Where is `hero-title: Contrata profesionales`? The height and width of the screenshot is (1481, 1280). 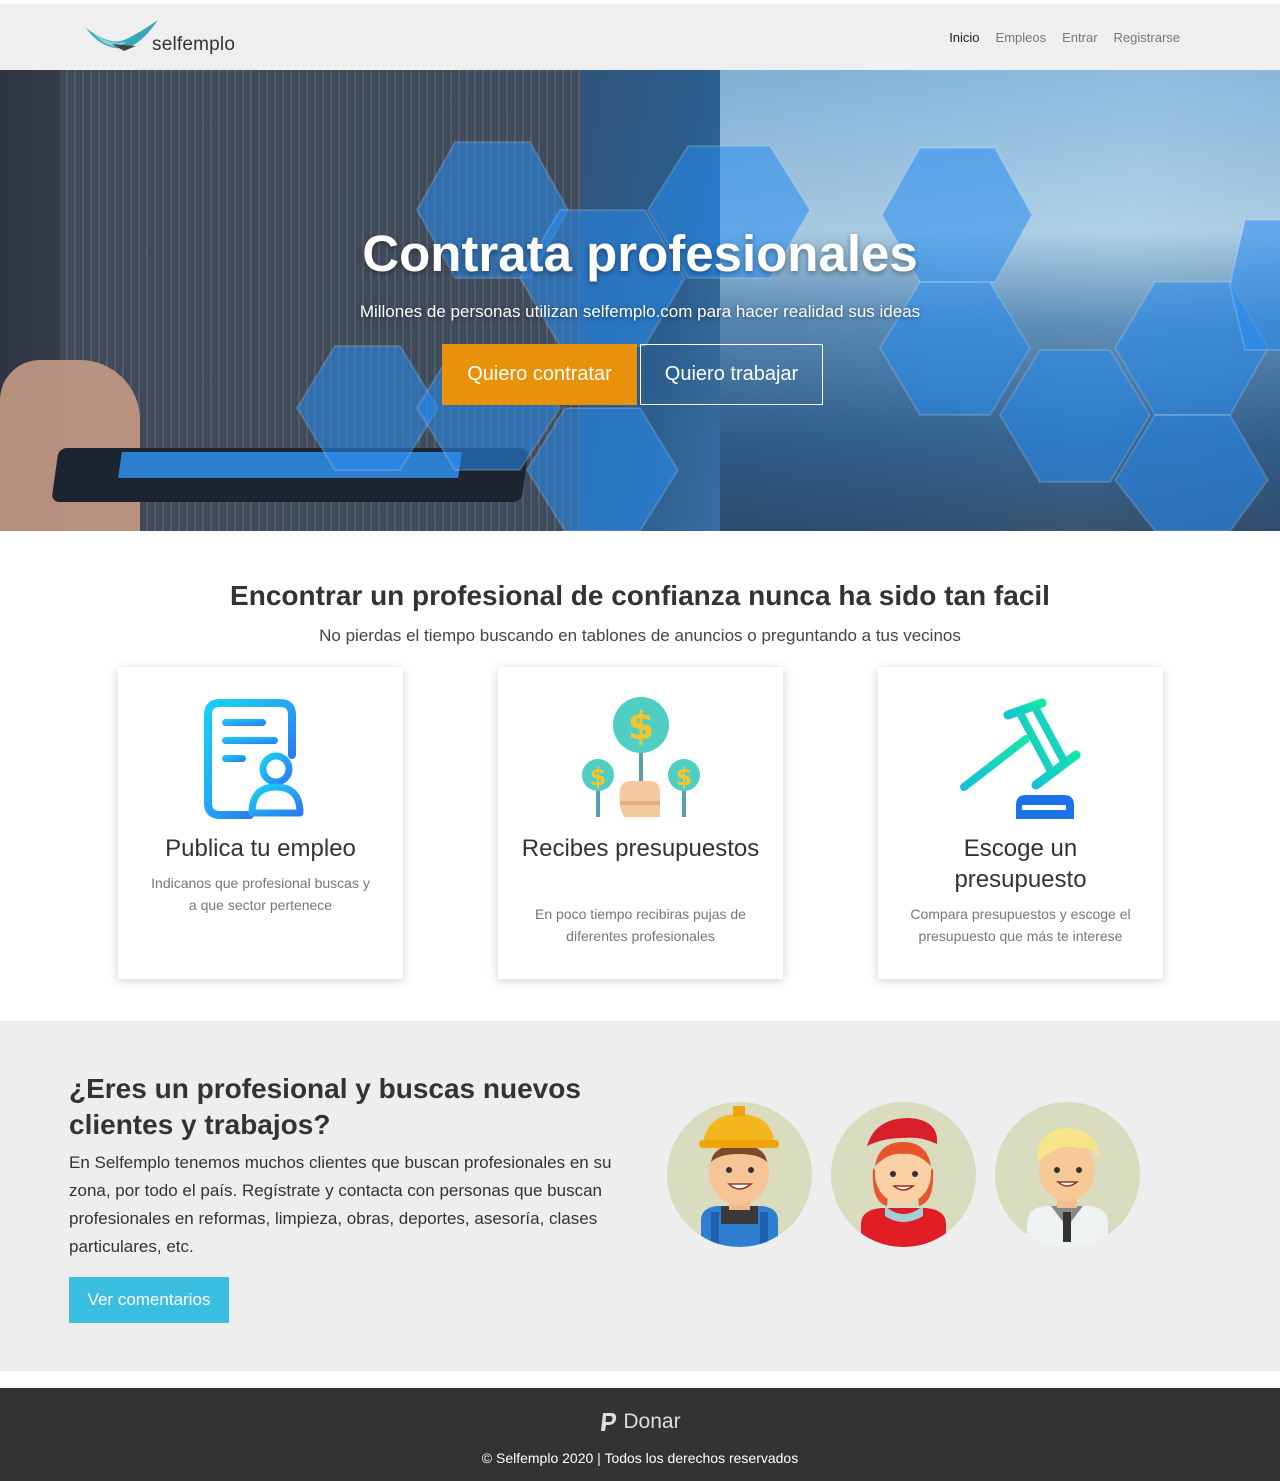 hero-title: Contrata profesionales is located at coordinates (640, 253).